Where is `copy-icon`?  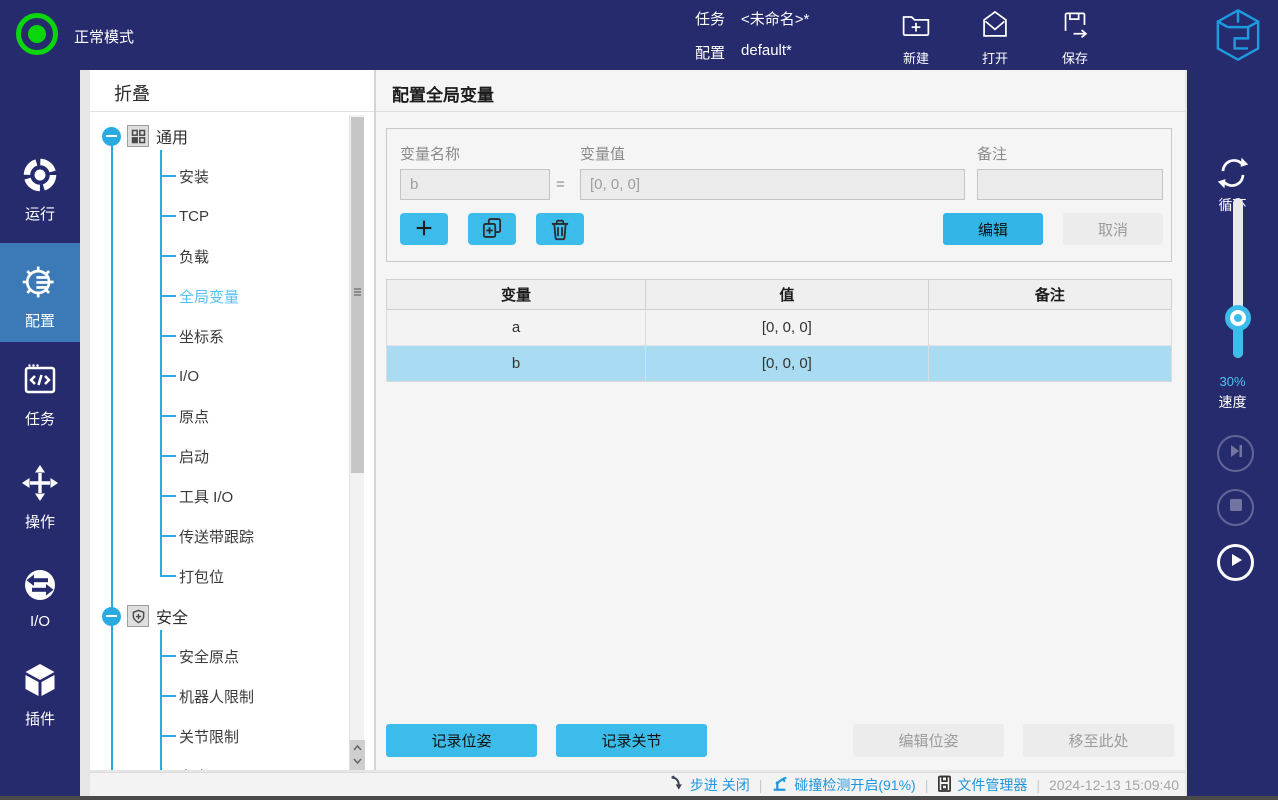 copy-icon is located at coordinates (492, 229).